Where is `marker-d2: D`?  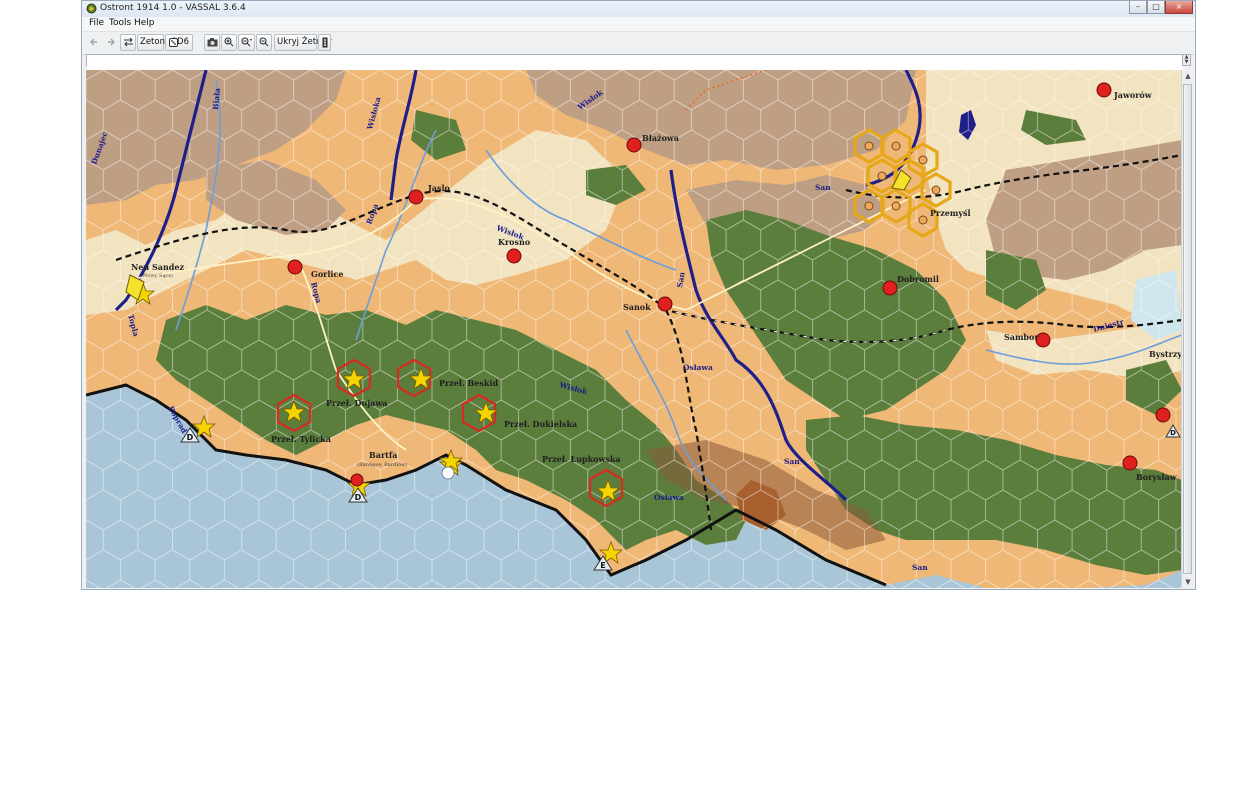 marker-d2: D is located at coordinates (358, 497).